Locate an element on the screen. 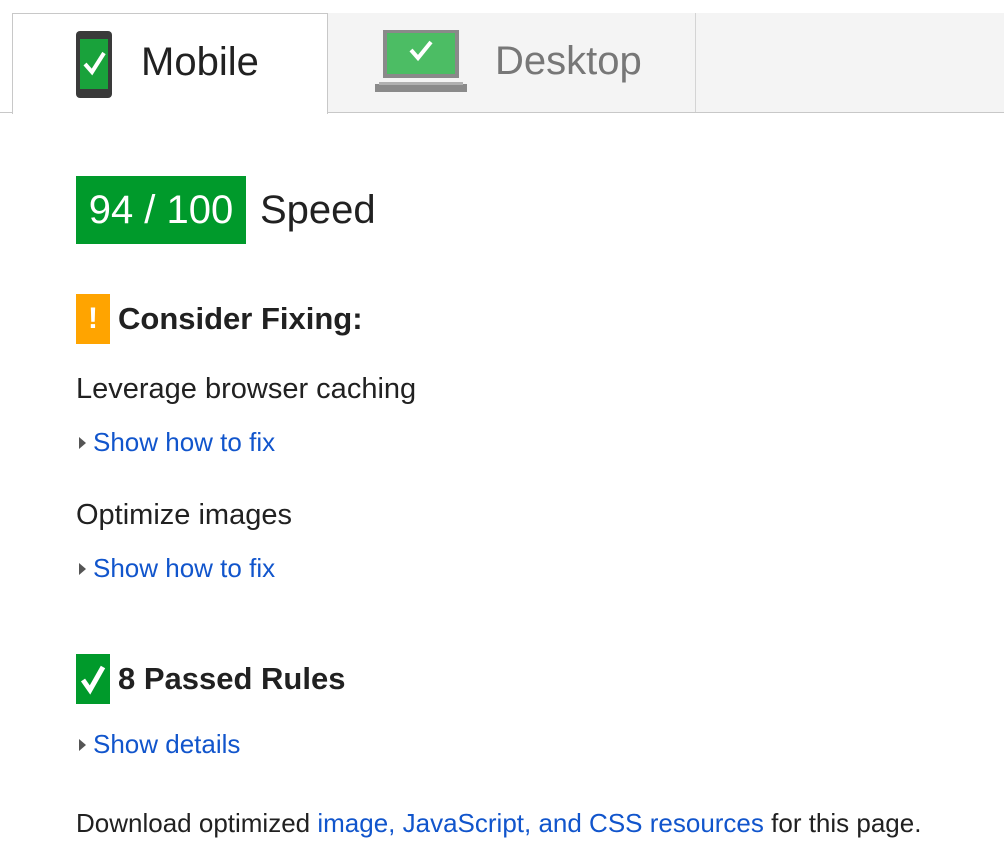  show-how-to-fix-caching-link: Show how to fix is located at coordinates (177, 442).